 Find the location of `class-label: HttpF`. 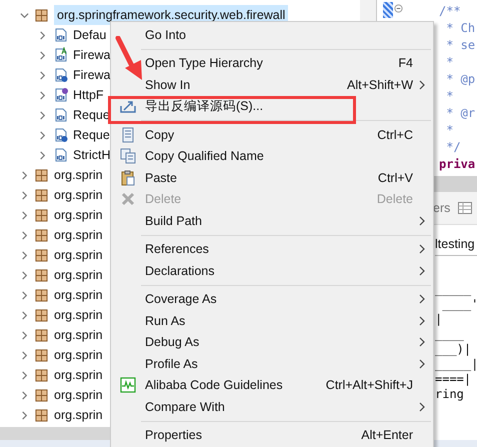

class-label: HttpF is located at coordinates (88, 95).